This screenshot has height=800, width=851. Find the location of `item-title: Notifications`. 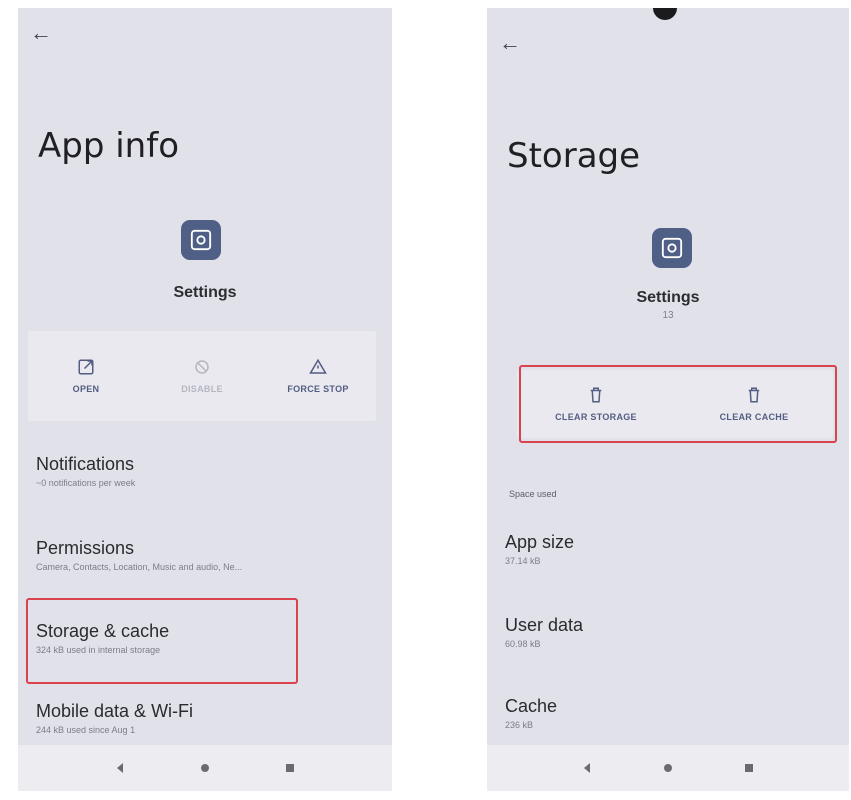

item-title: Notifications is located at coordinates (85, 464).